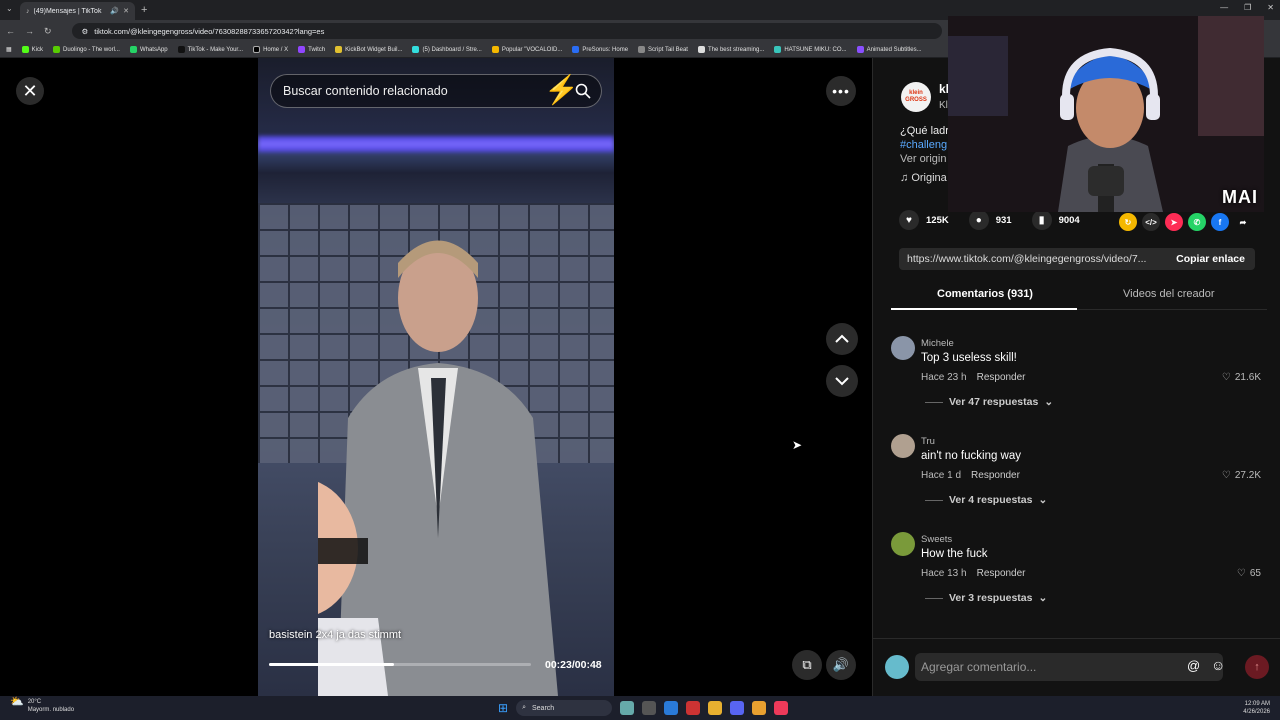 This screenshot has width=1280, height=720. Describe the element at coordinates (148, 49) in the screenshot. I see `bookmark-item: WhatsApp` at that location.